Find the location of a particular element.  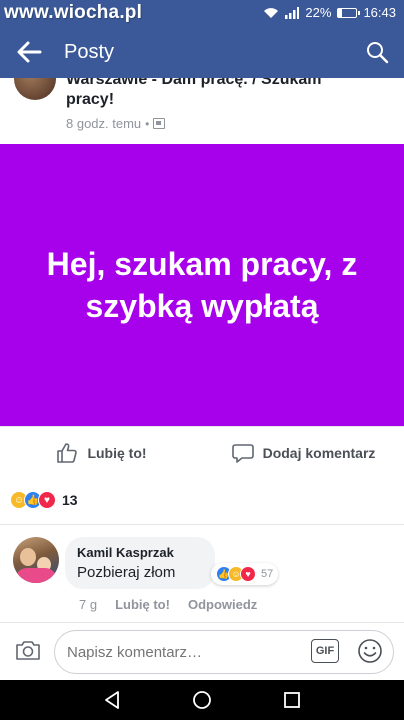

search-icon is located at coordinates (377, 52).